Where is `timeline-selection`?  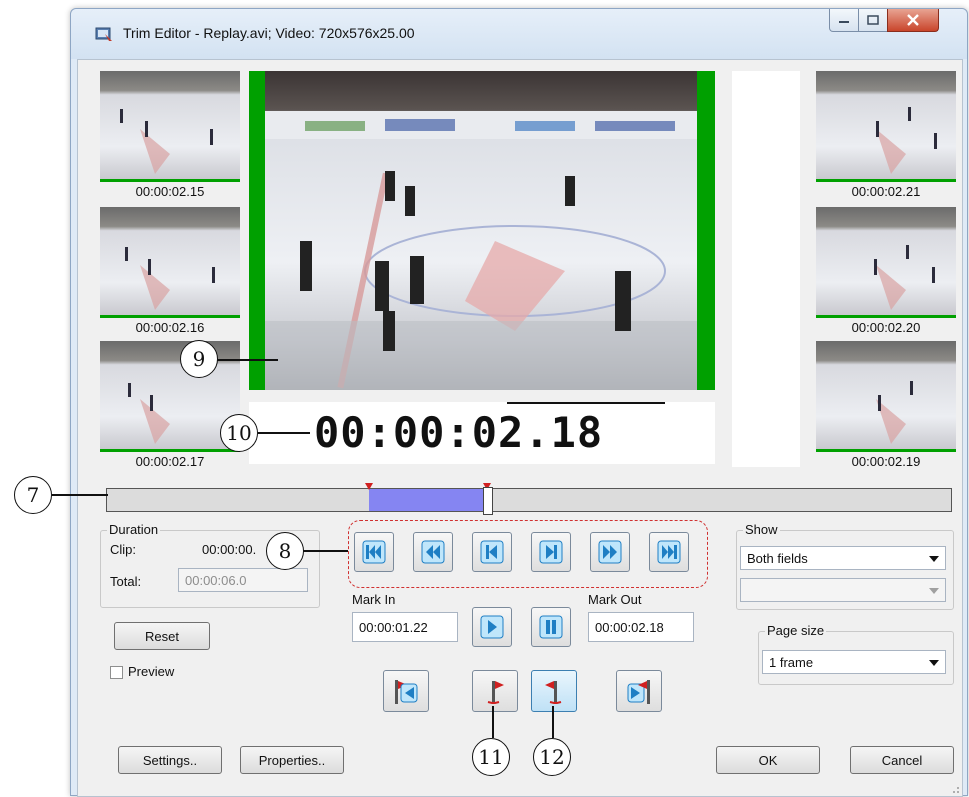 timeline-selection is located at coordinates (428, 500).